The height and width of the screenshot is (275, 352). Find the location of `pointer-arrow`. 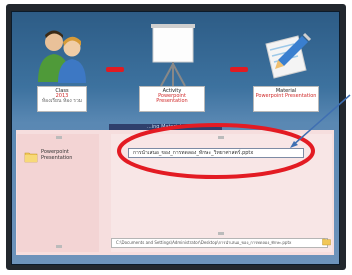

pointer-arrow is located at coordinates (321, 120).